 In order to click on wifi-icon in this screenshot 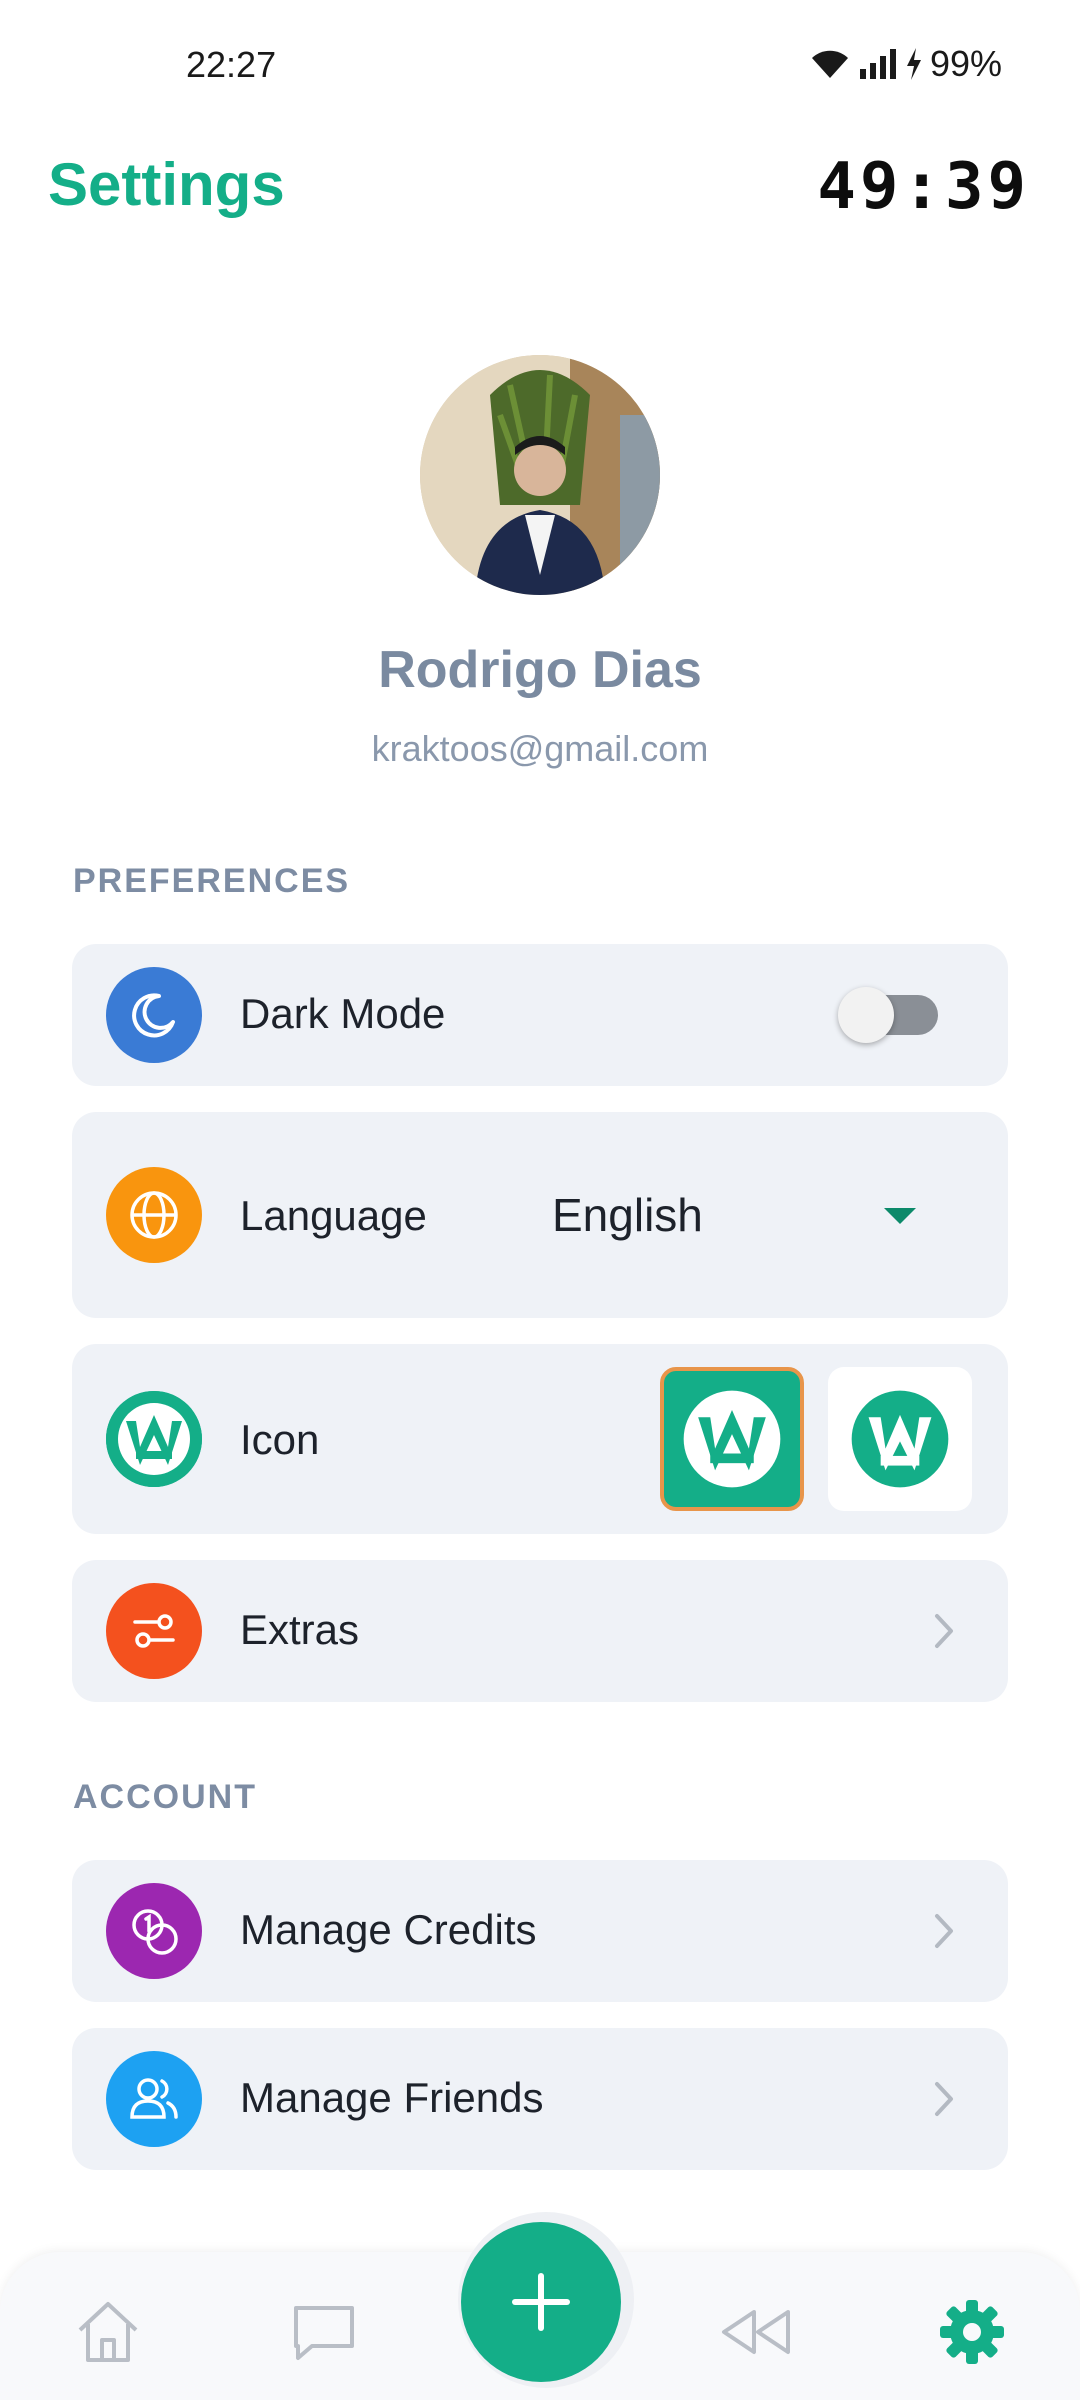, I will do `click(829, 64)`.